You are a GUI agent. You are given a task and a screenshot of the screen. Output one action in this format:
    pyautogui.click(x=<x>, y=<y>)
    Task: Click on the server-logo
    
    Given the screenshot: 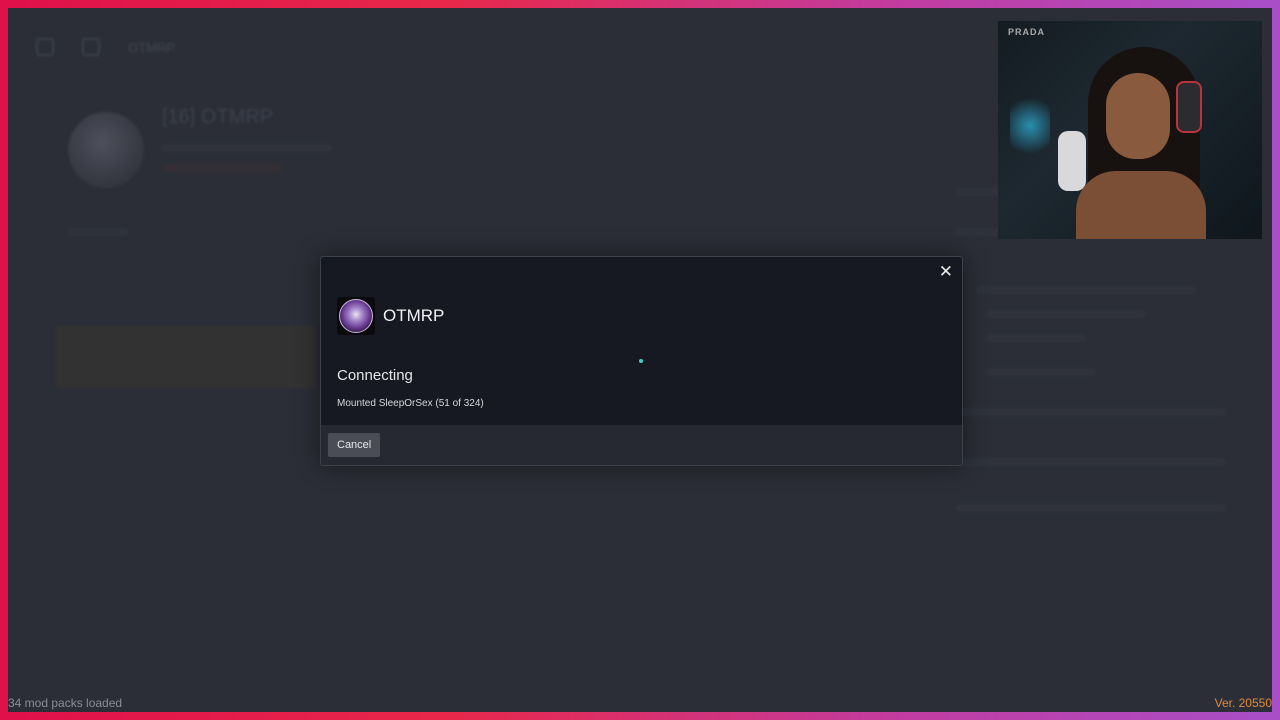 What is the action you would take?
    pyautogui.click(x=356, y=316)
    